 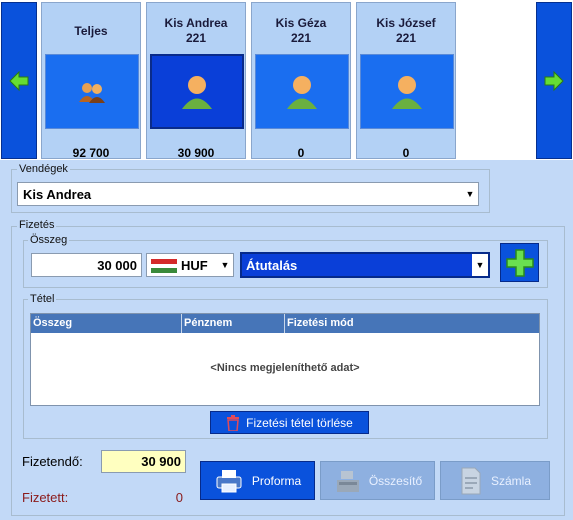 I want to click on guest-name: Teljes, so click(x=91, y=31).